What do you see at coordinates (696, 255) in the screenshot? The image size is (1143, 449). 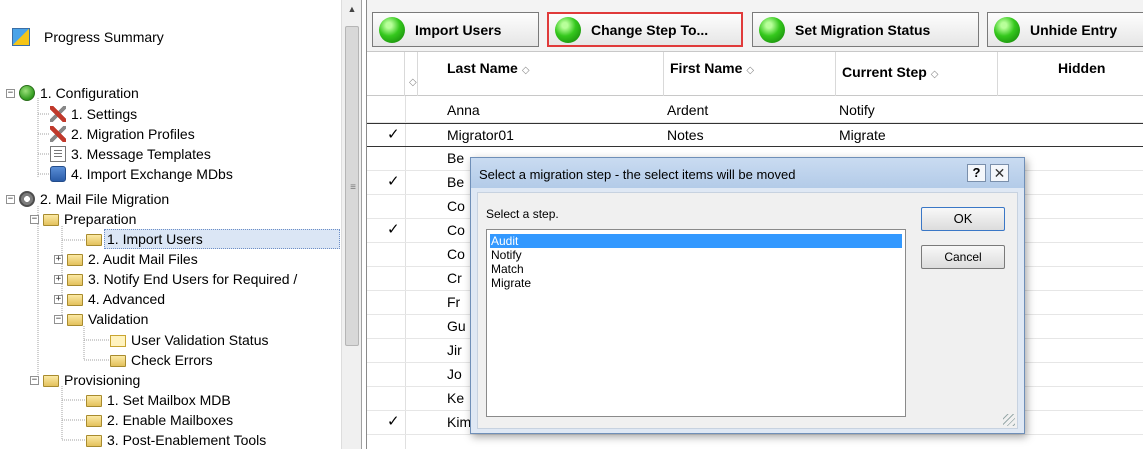 I see `step-option-notify: Notify` at bounding box center [696, 255].